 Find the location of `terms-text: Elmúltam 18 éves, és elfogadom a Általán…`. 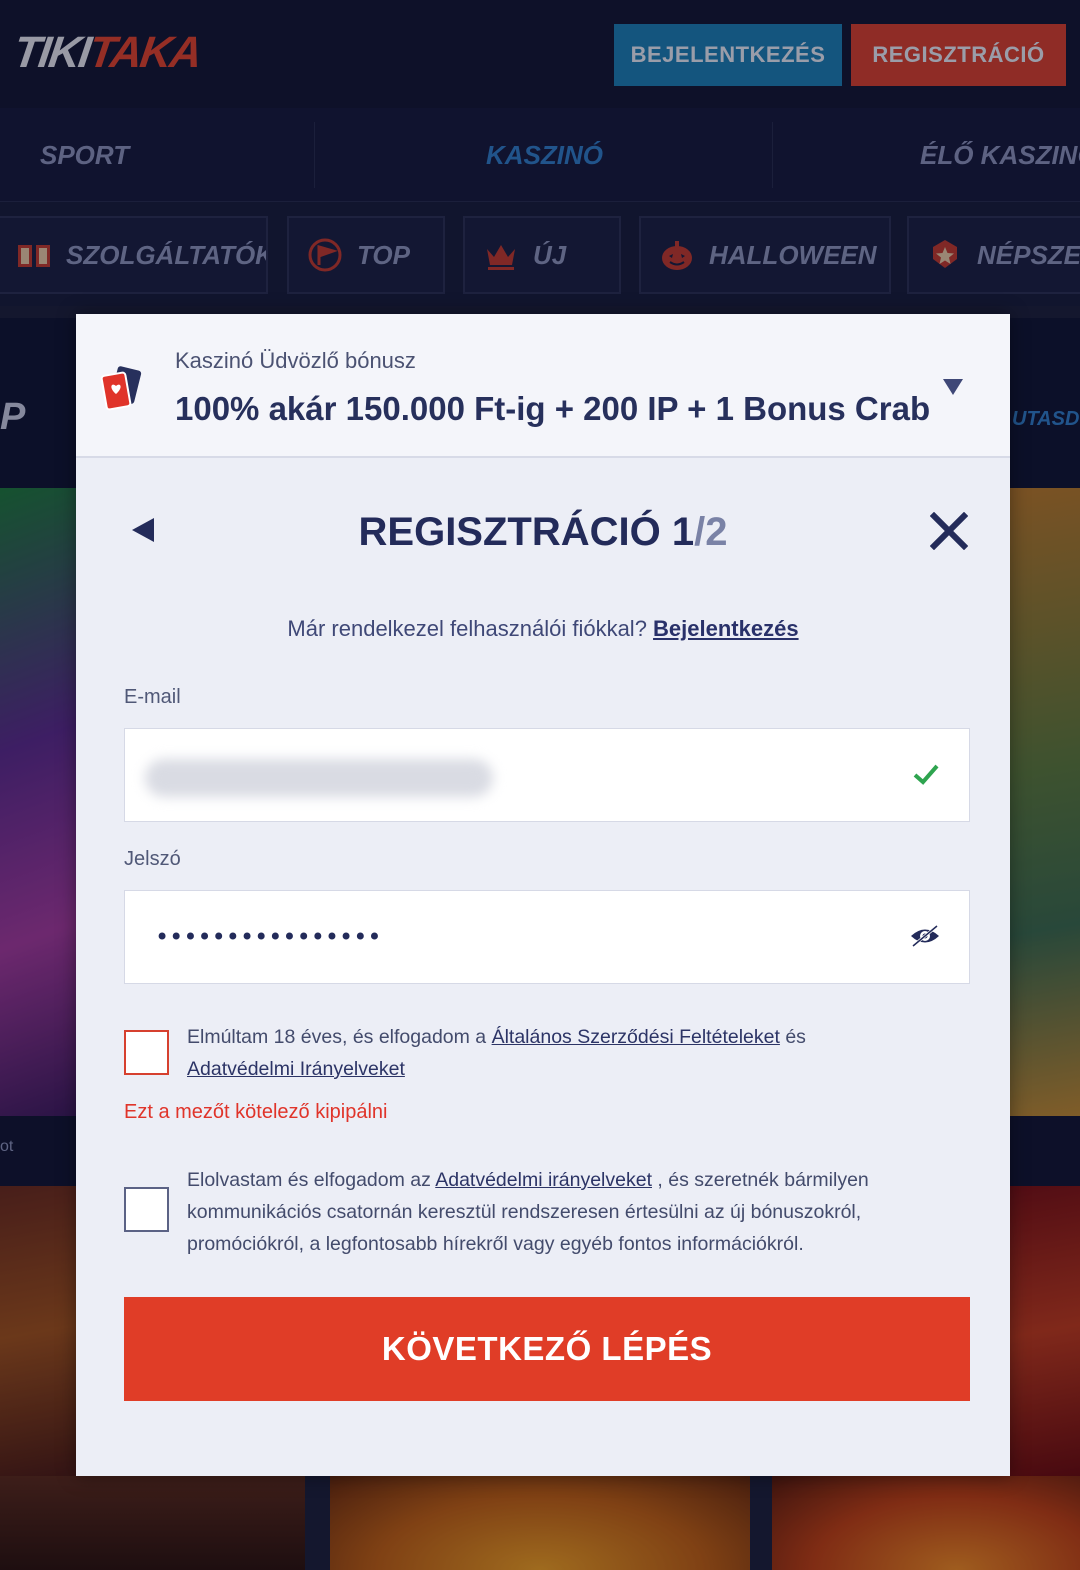

terms-text: Elmúltam 18 éves, és elfogadom a Általán… is located at coordinates (547, 1053).